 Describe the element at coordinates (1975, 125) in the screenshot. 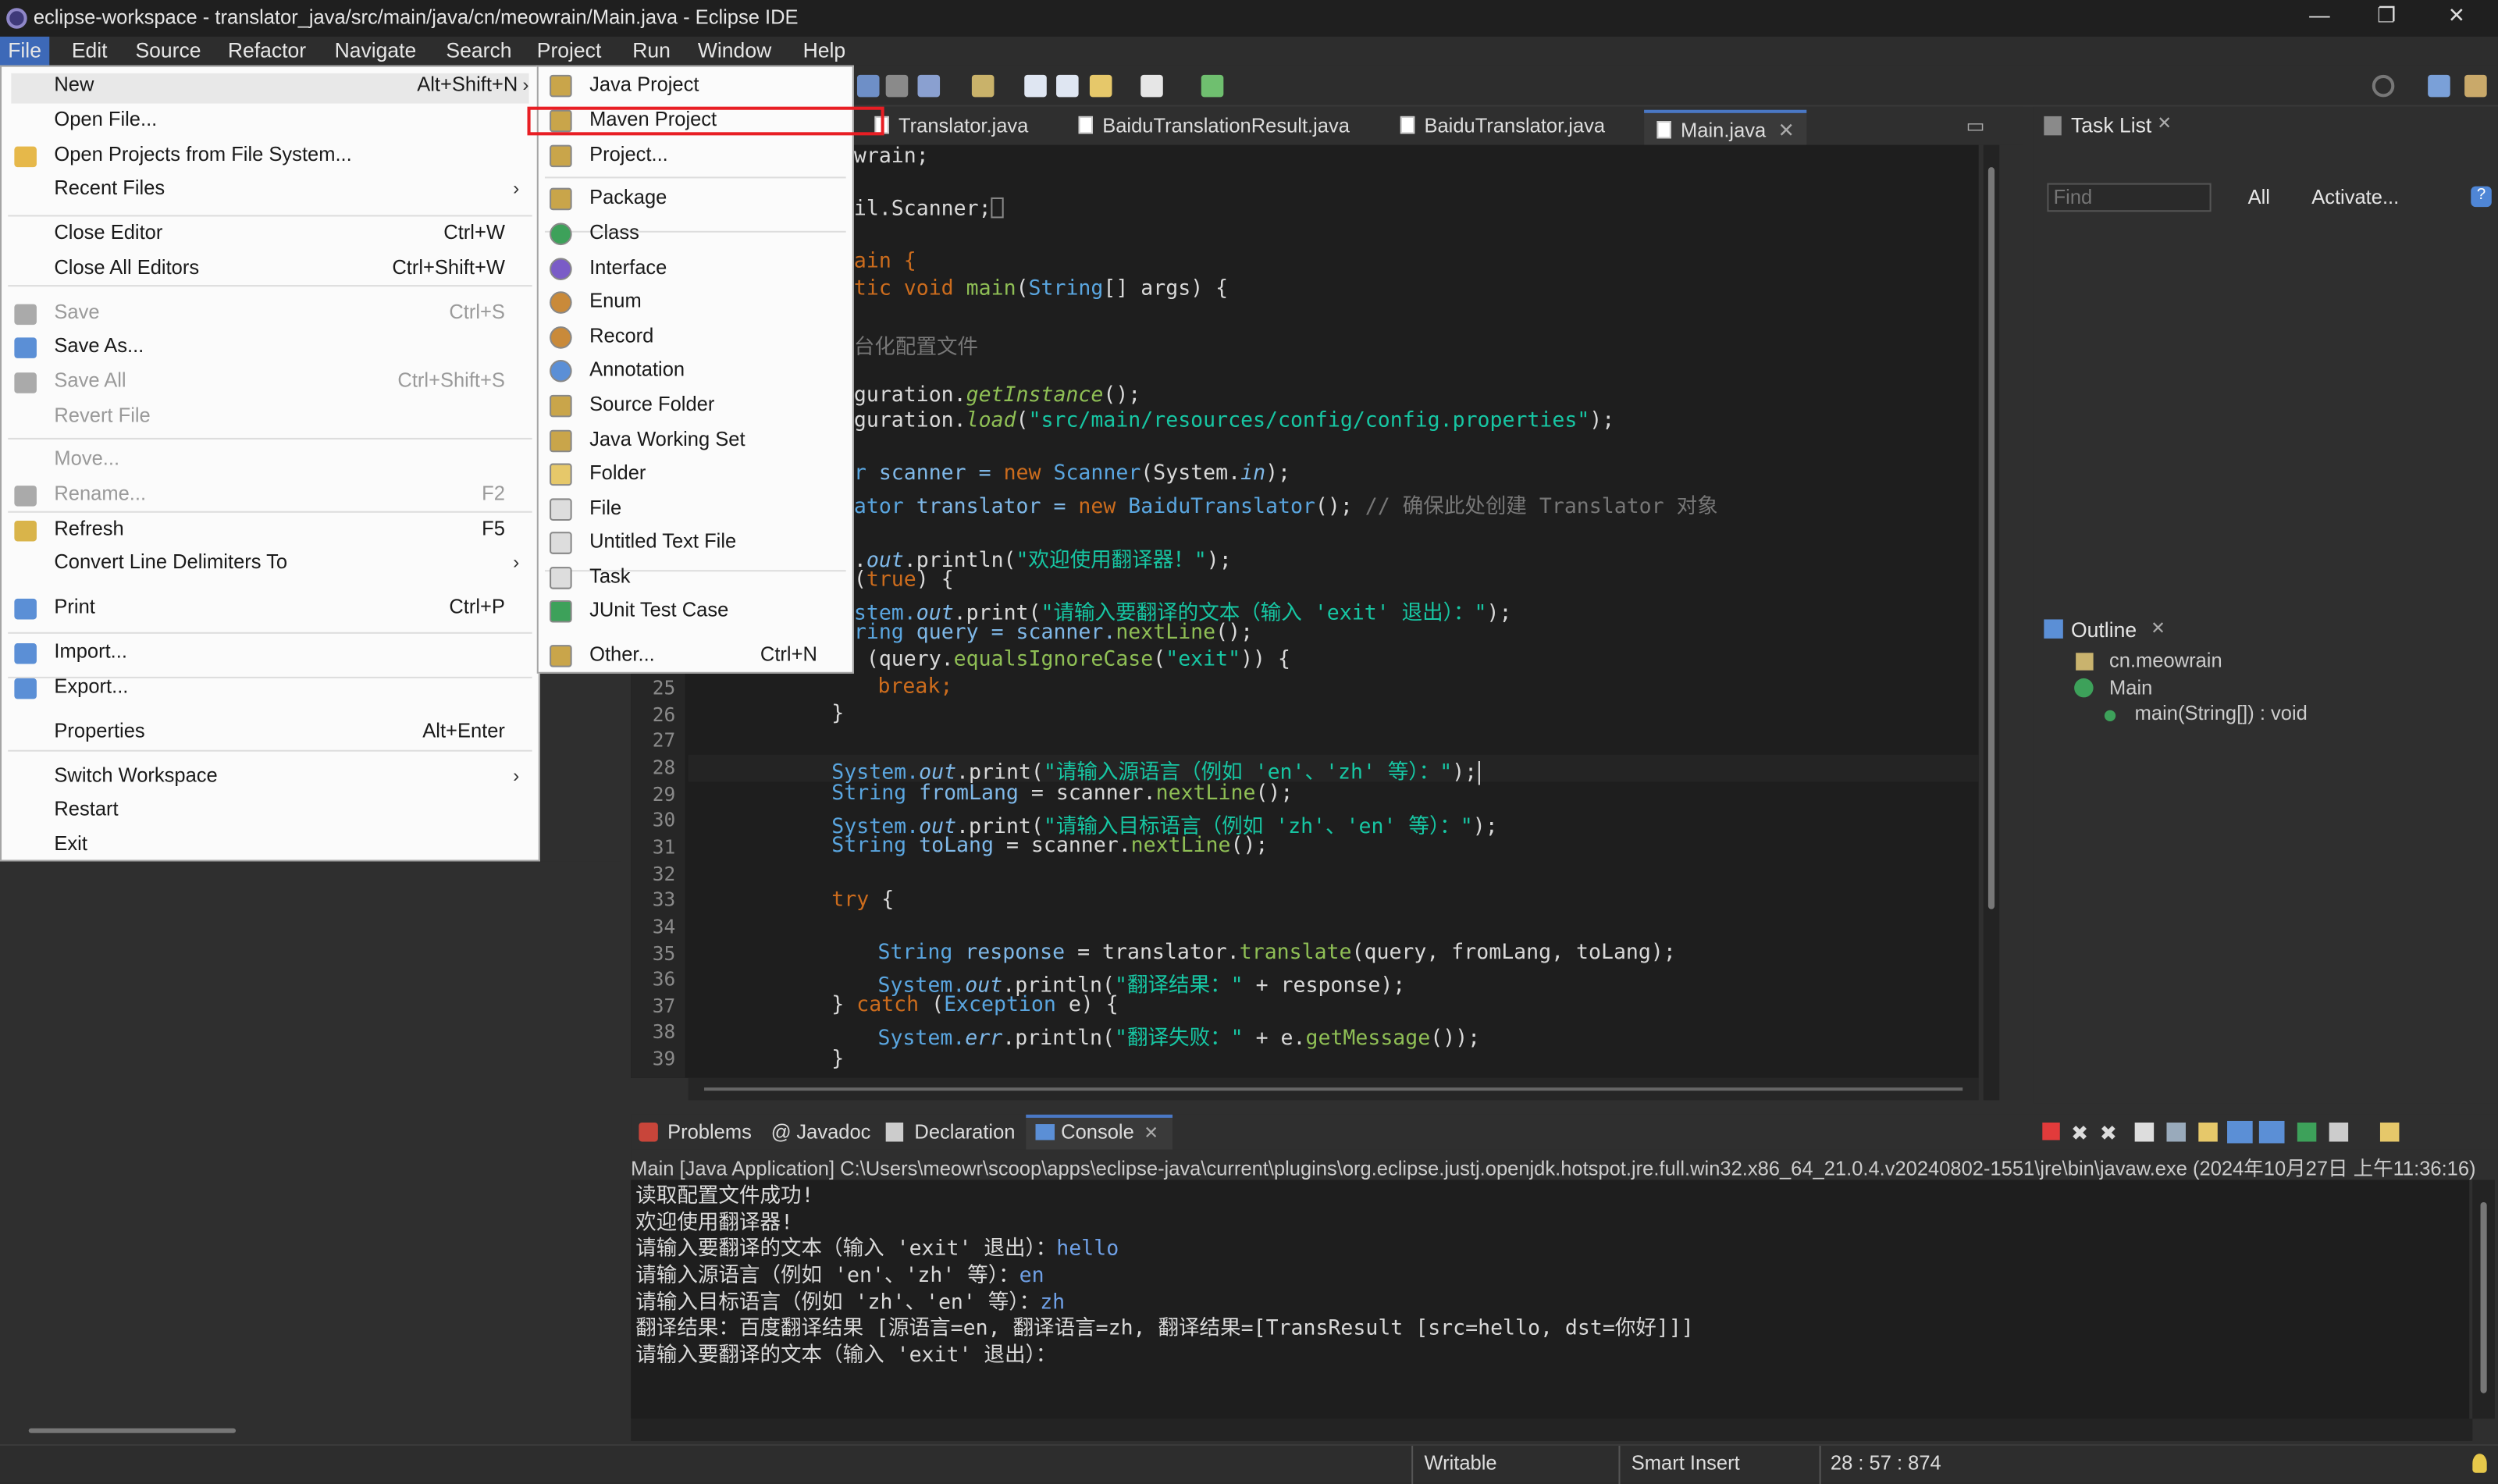

I see `minimize-view-icon: ▭` at that location.